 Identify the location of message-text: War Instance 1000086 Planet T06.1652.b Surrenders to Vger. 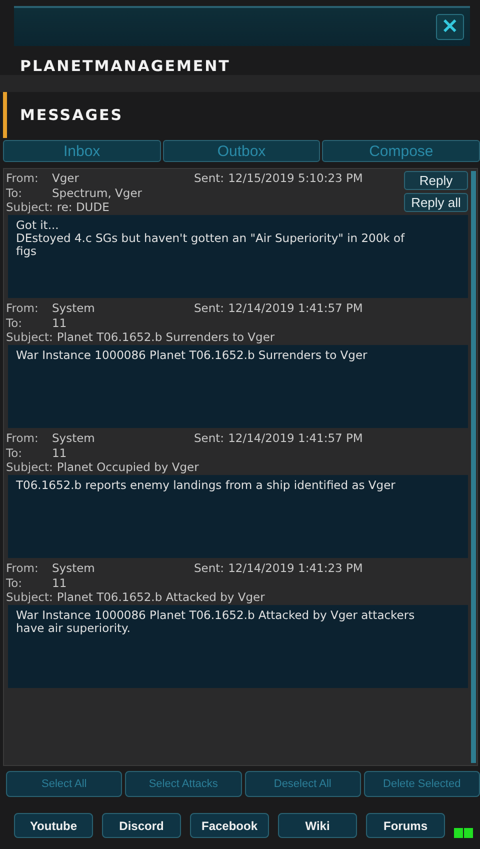
(192, 355).